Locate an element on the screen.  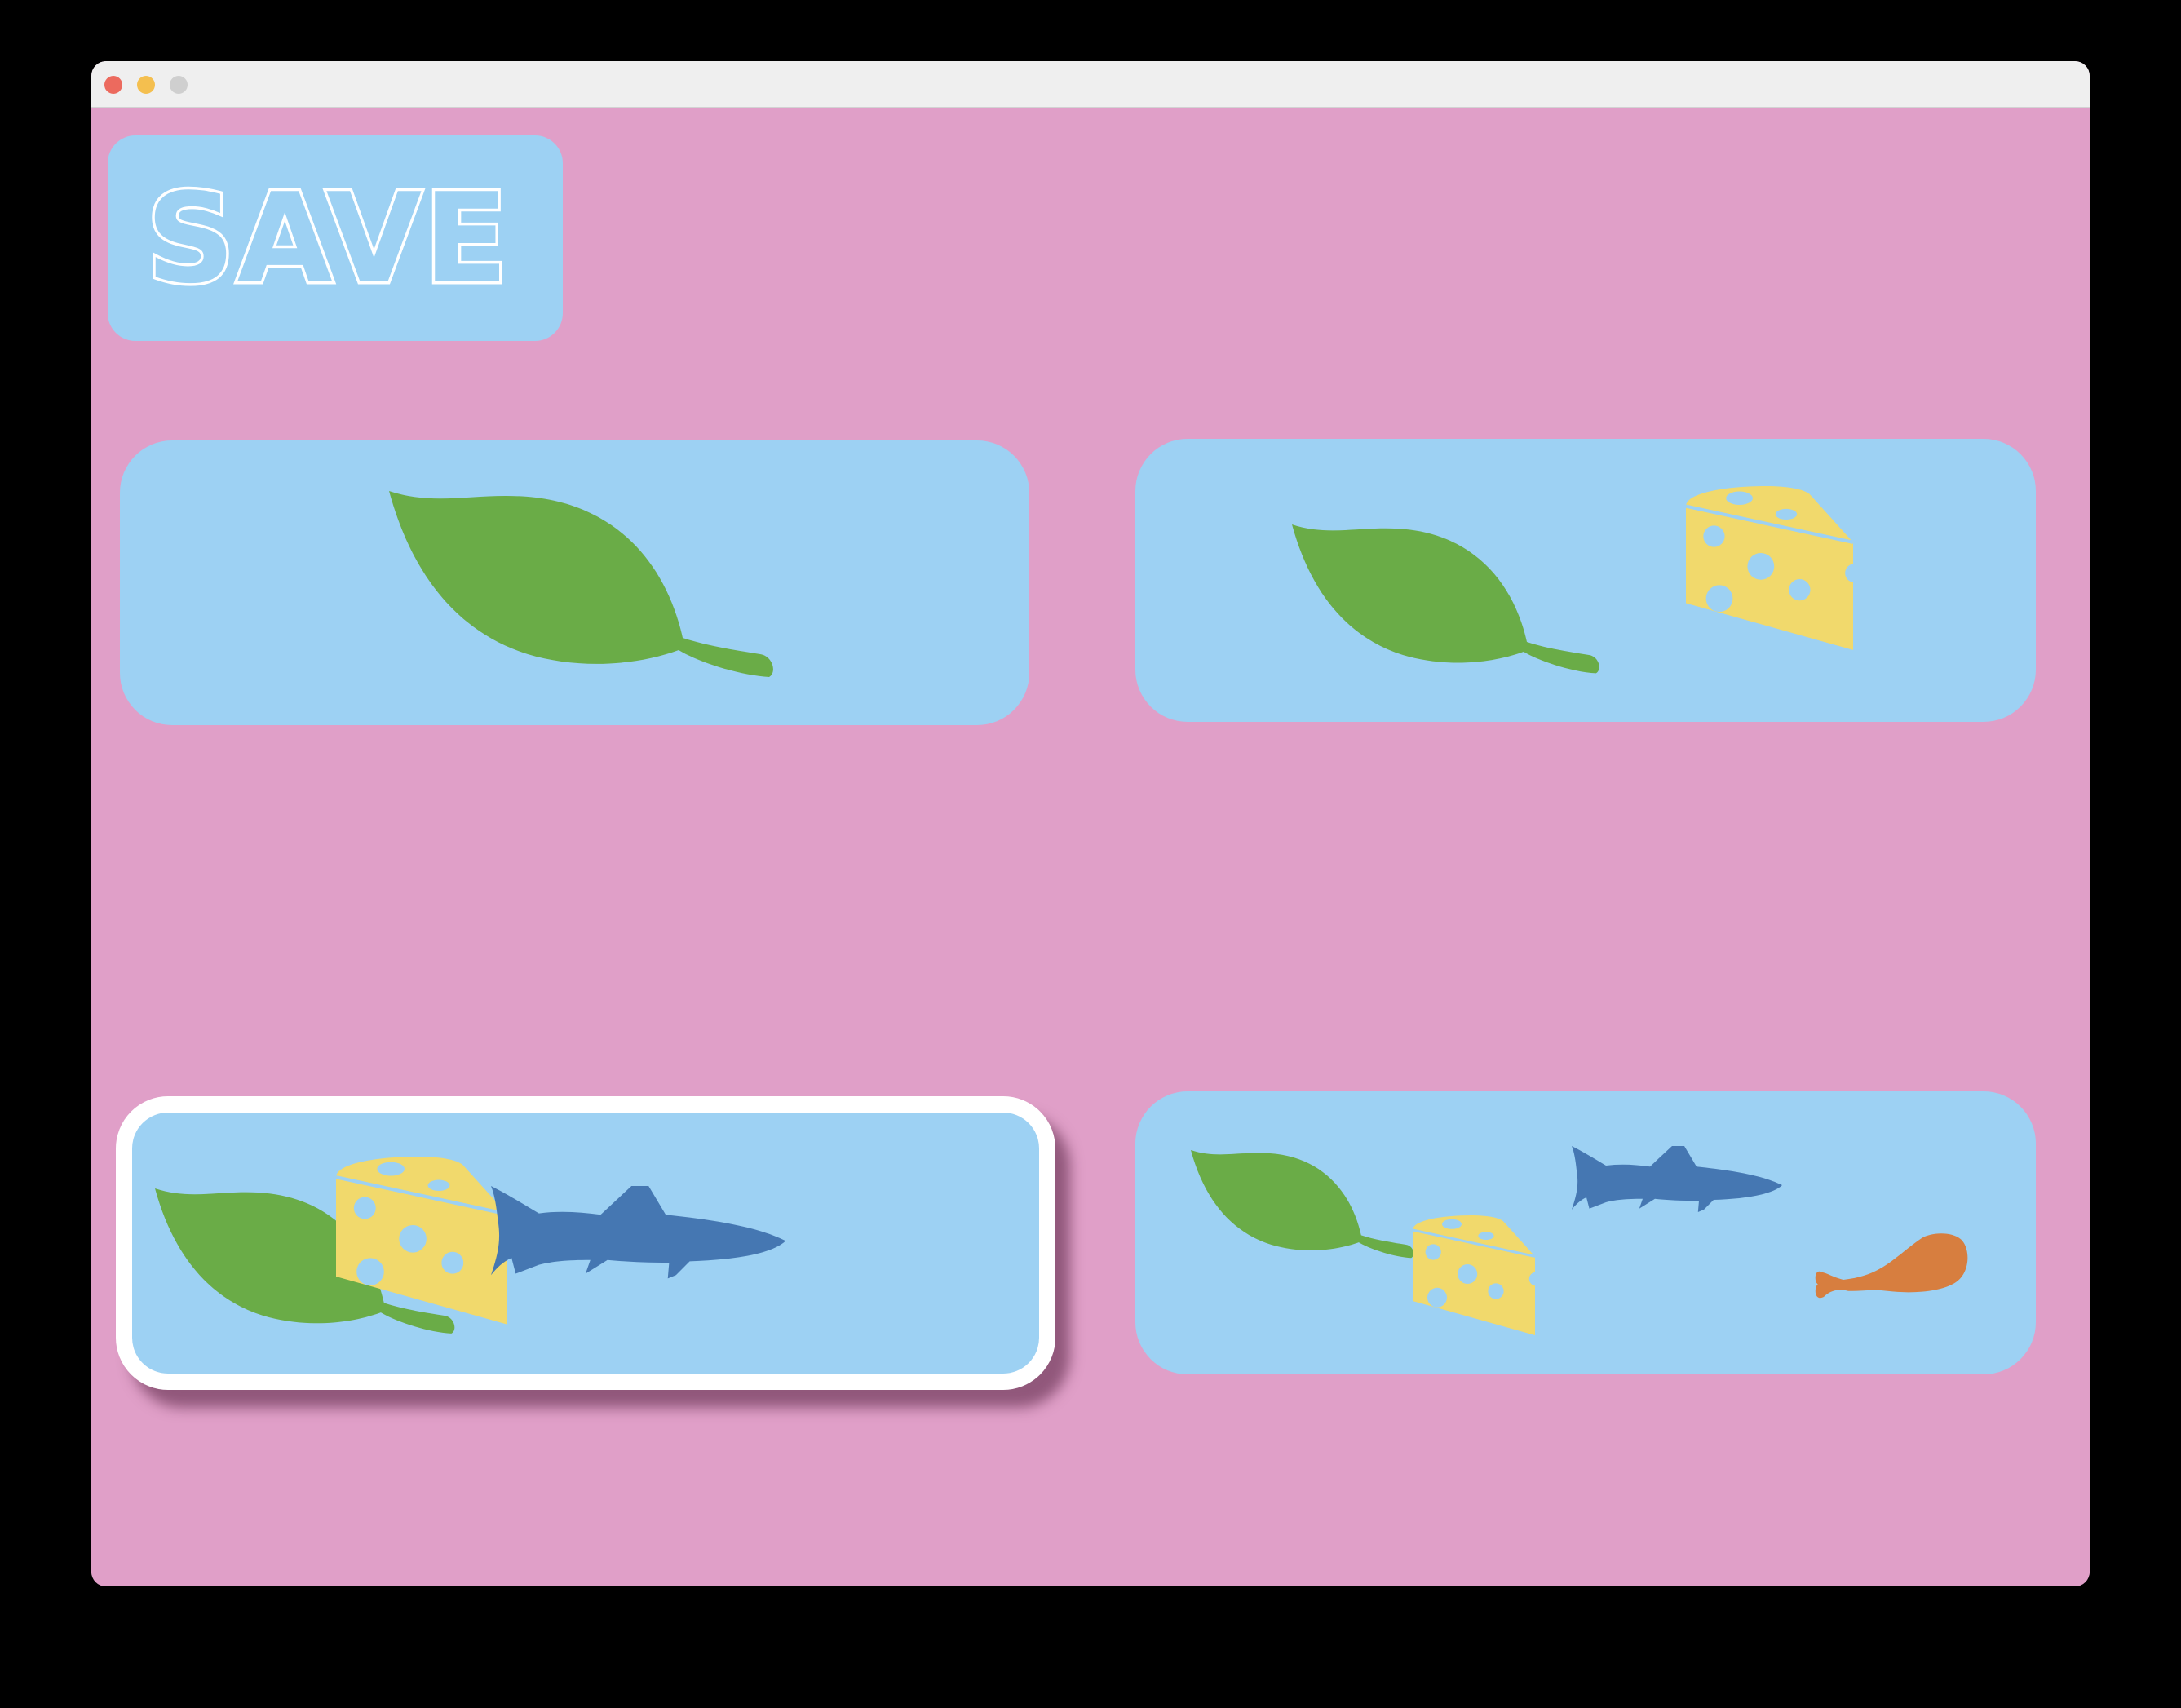
food-option-1-art is located at coordinates (581, 584).